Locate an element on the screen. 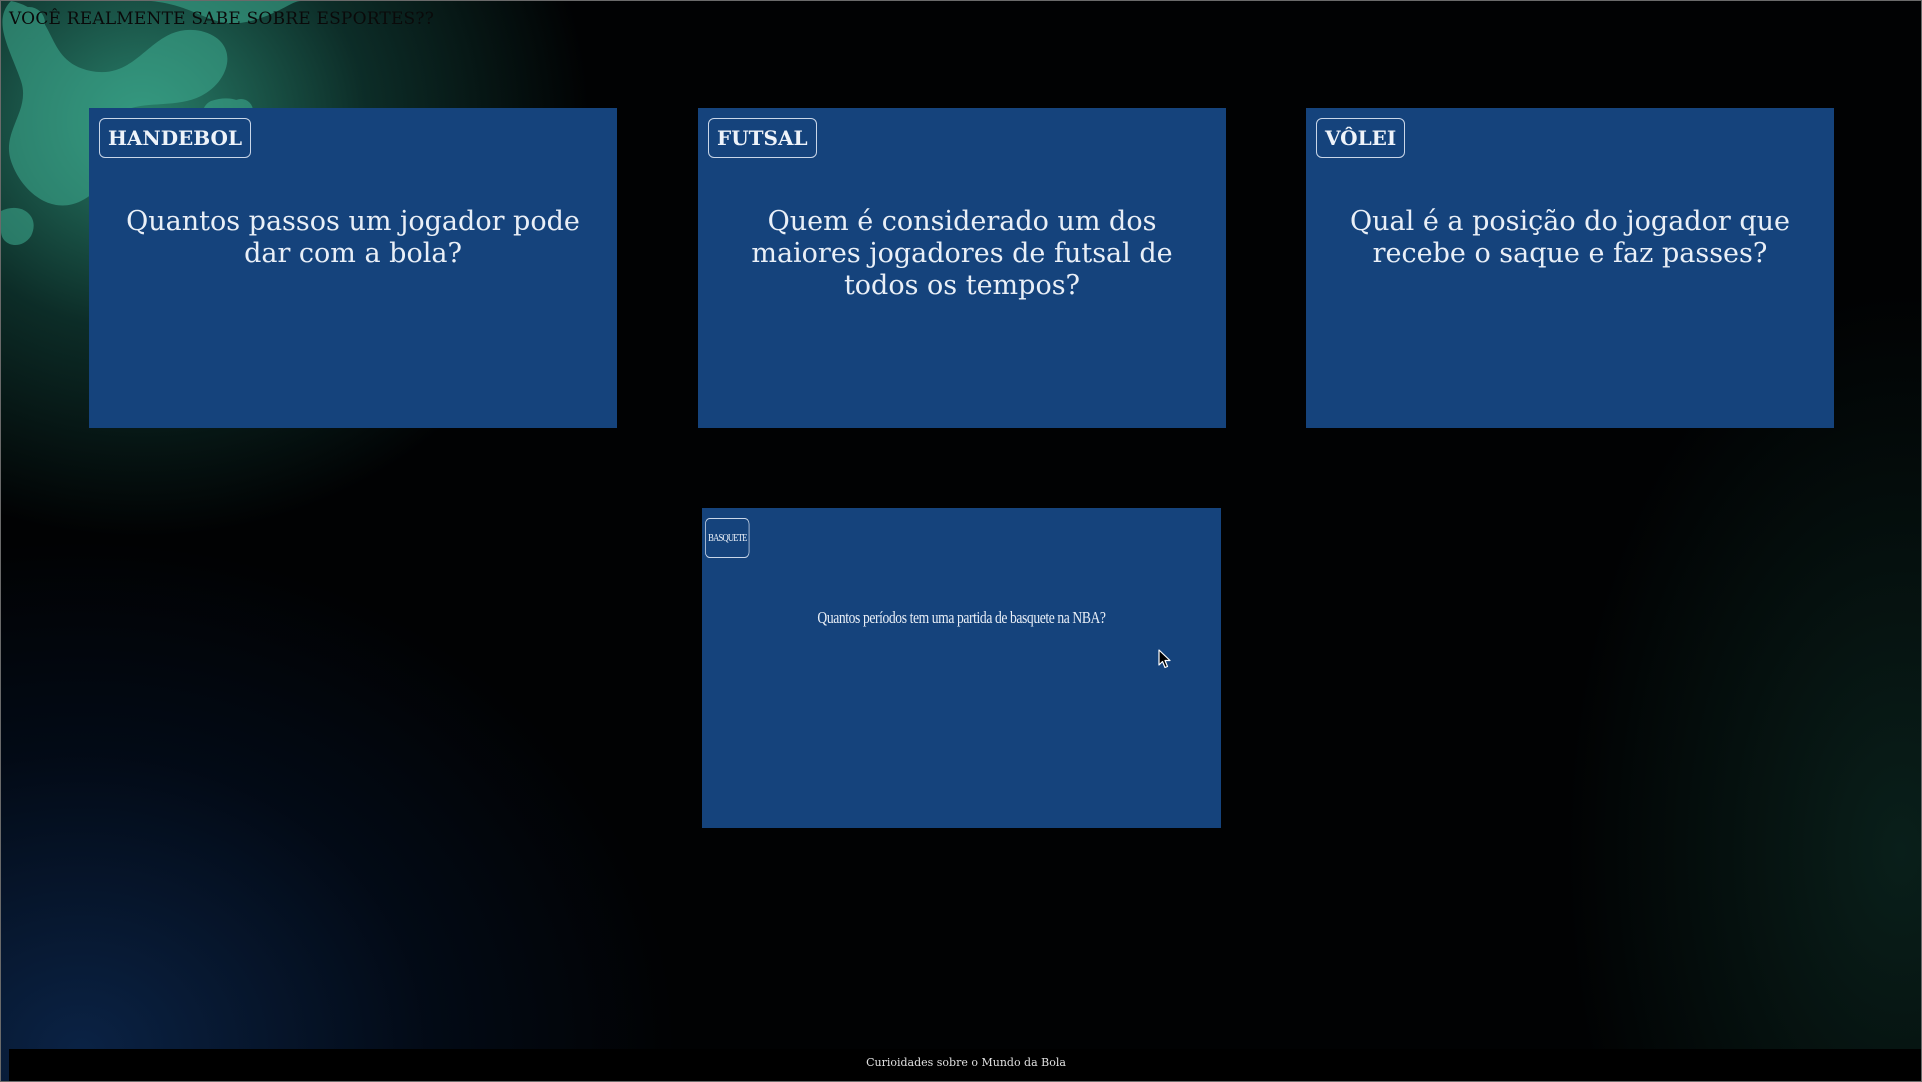 The height and width of the screenshot is (1082, 1922). mouse-pointer-icon is located at coordinates (1164, 659).